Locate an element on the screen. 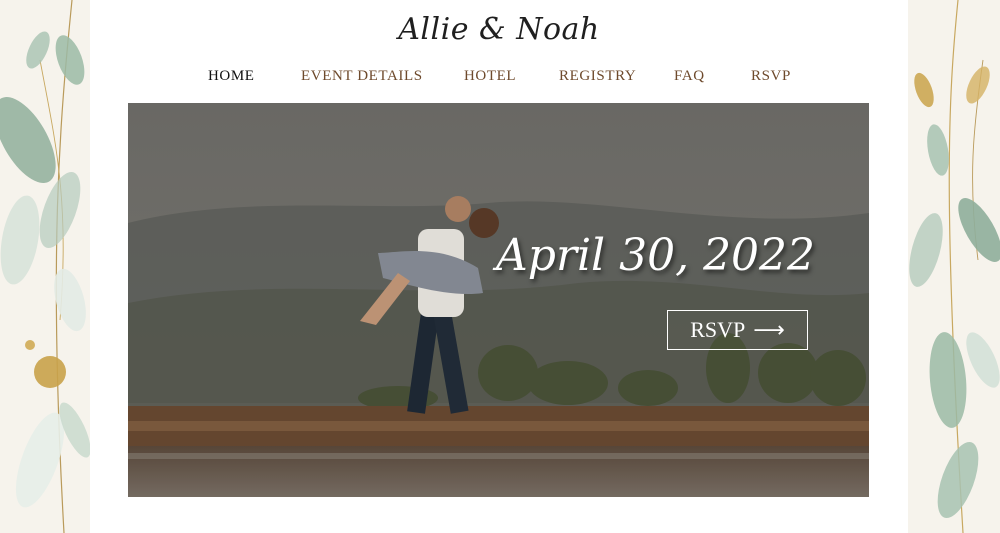 This screenshot has height=533, width=1000. nav-rsvp: RSVP is located at coordinates (771, 76).